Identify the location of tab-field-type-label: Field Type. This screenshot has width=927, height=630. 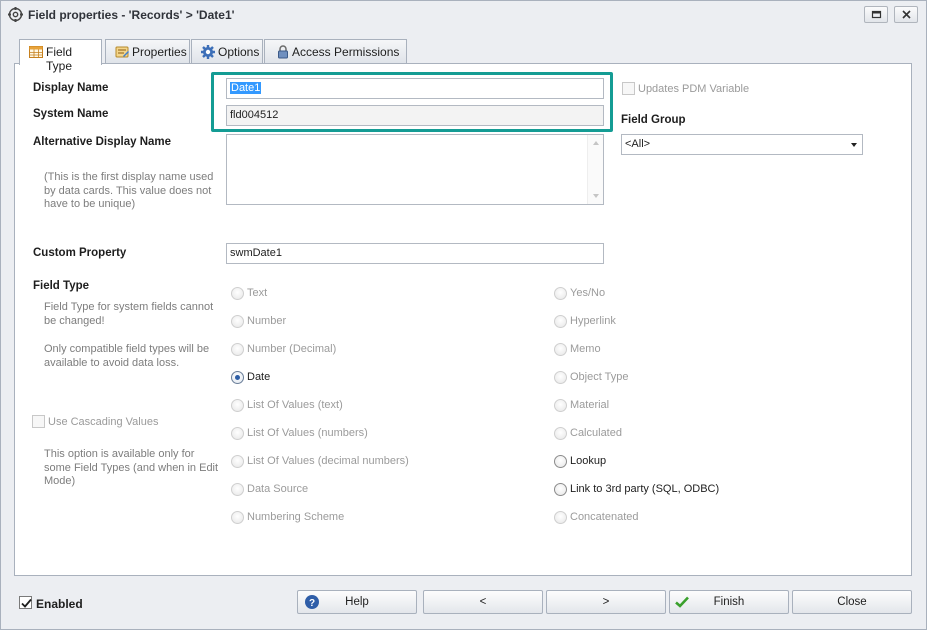
(59, 59).